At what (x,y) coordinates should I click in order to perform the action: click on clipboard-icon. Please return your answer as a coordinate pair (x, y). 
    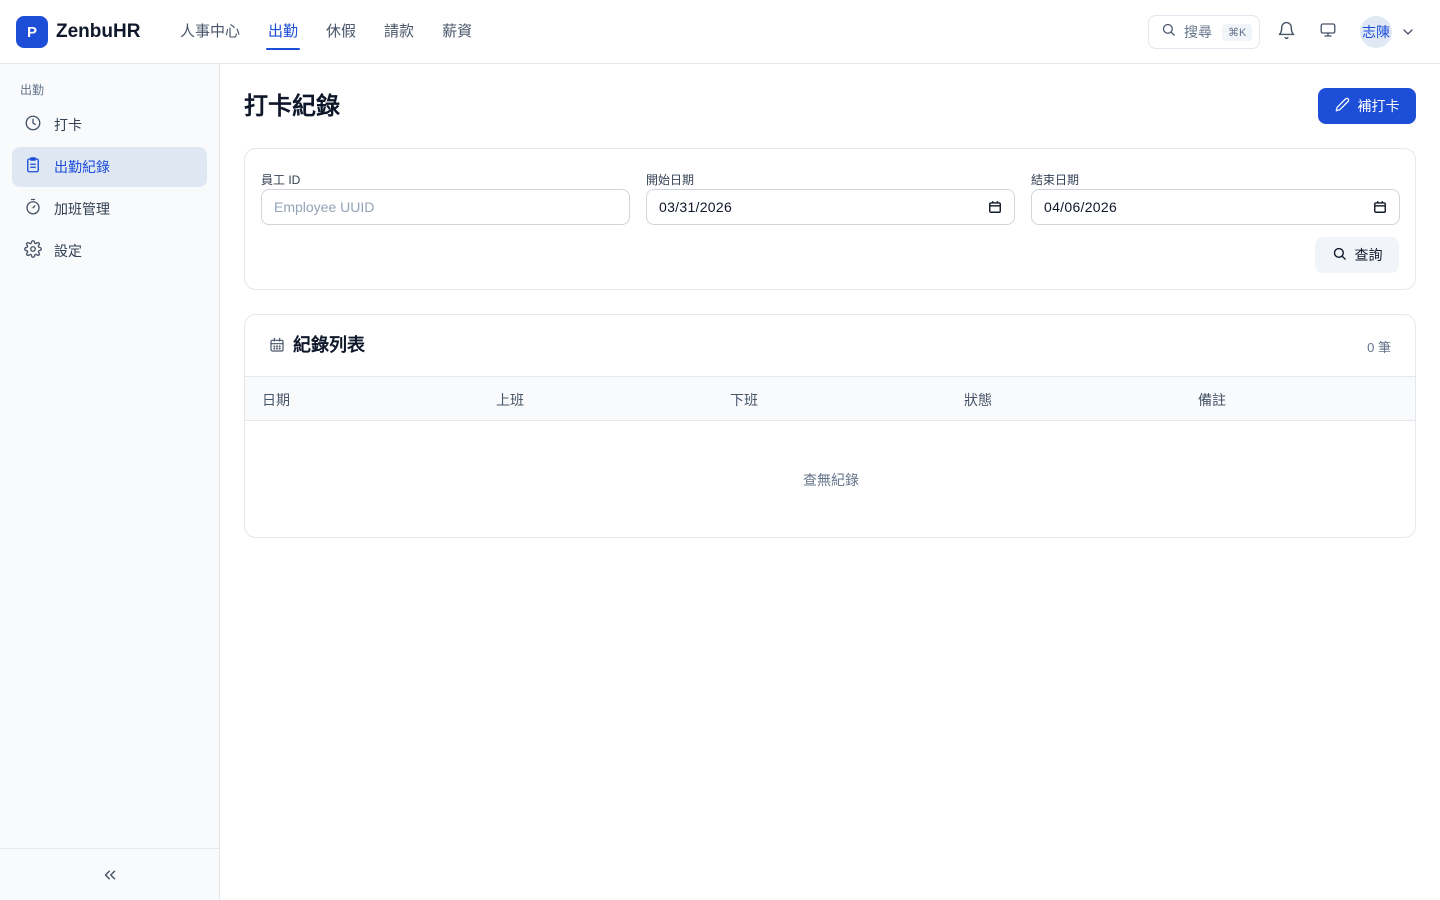
    Looking at the image, I should click on (33, 167).